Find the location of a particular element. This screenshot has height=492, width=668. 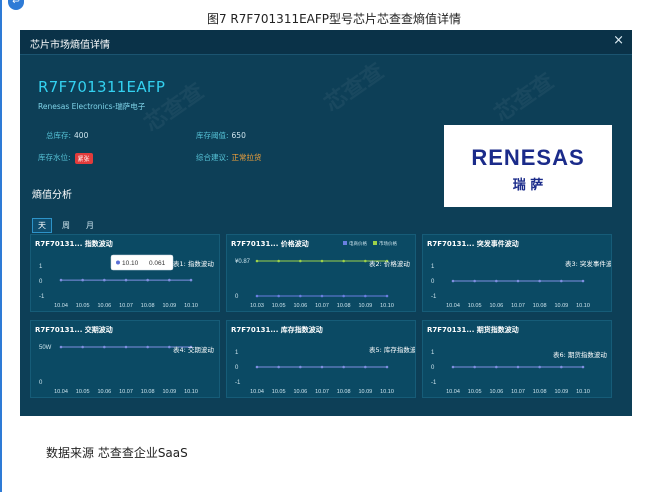

stock-threshold-field: 库存阈值: 650 is located at coordinates (221, 135).